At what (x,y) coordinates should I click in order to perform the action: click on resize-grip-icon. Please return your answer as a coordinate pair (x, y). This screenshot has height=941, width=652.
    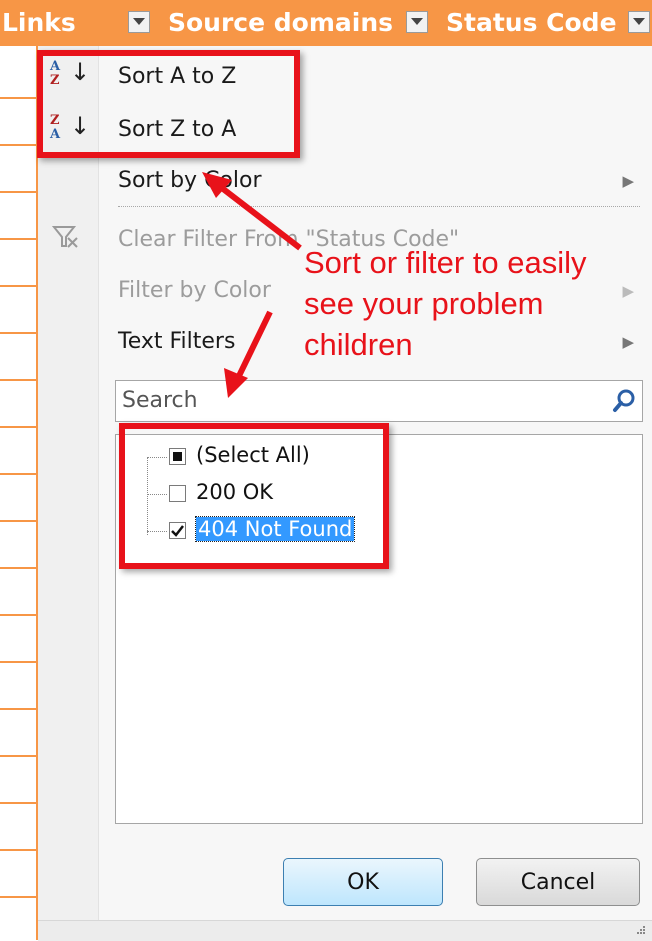
    Looking at the image, I should click on (641, 930).